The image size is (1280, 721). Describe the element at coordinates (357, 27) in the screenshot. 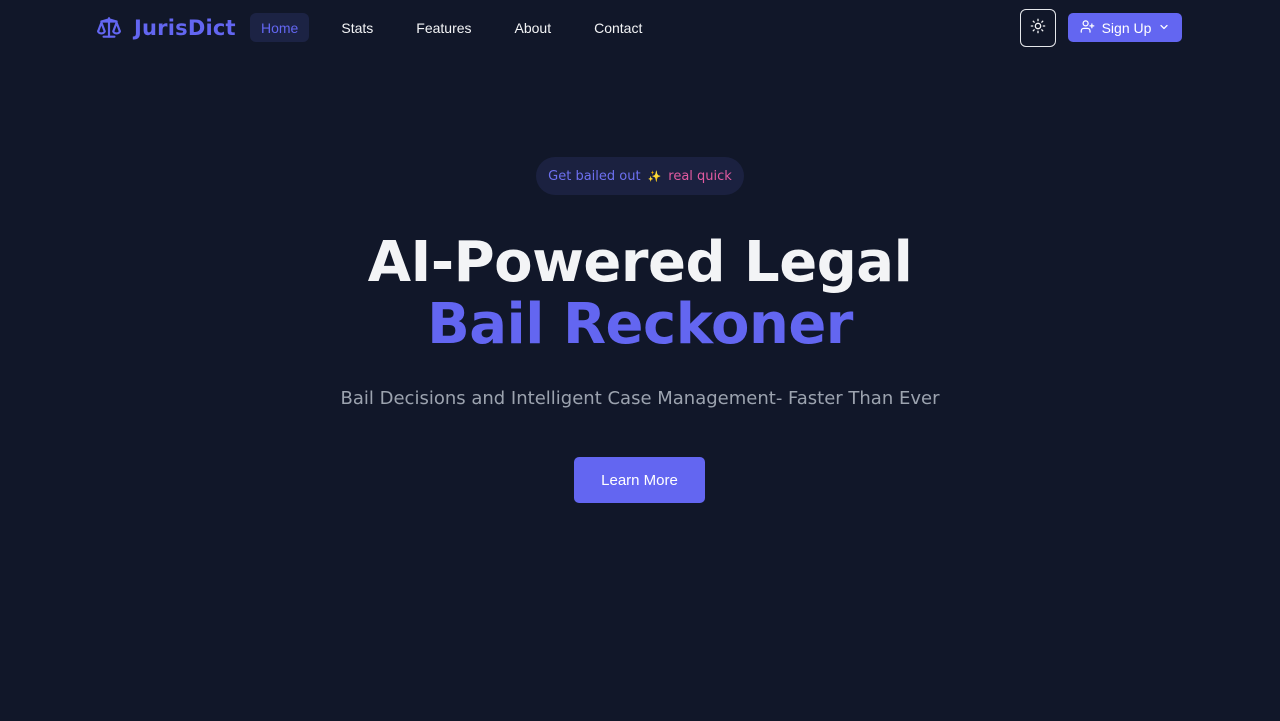

I see `nav-stats: Stats` at that location.